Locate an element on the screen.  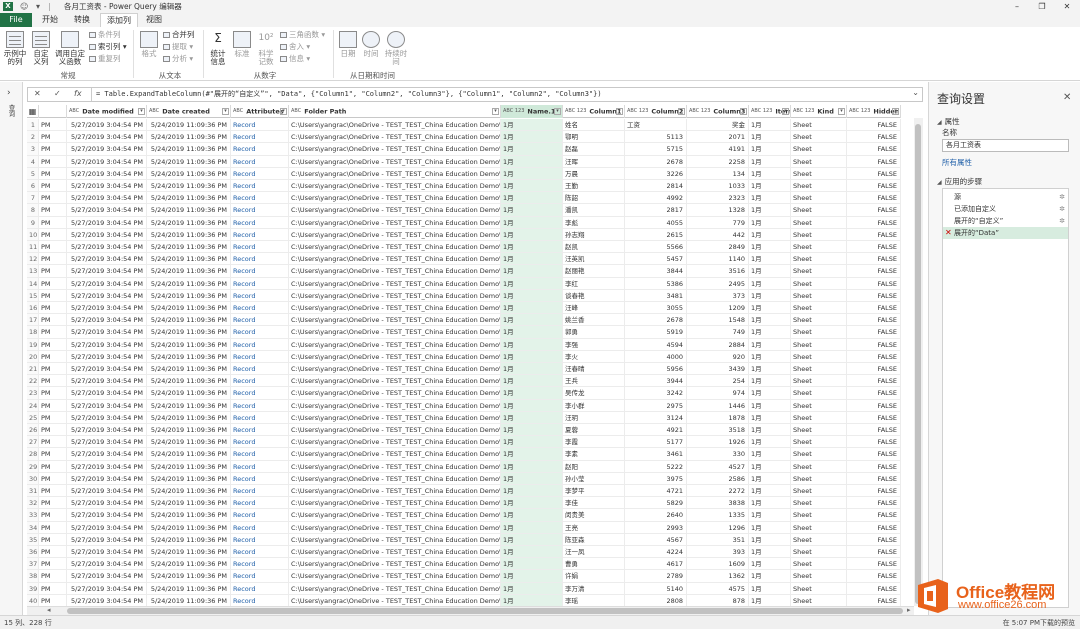
cell-column1: 赵丽艳 is located at coordinates (594, 271).